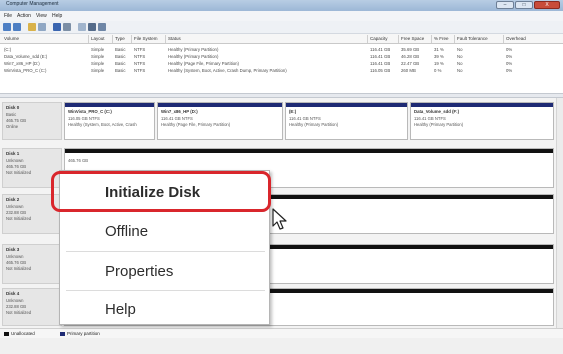 Image resolution: width=563 pixels, height=354 pixels. Describe the element at coordinates (13, 249) in the screenshot. I see `disk-name: Disk 3` at that location.